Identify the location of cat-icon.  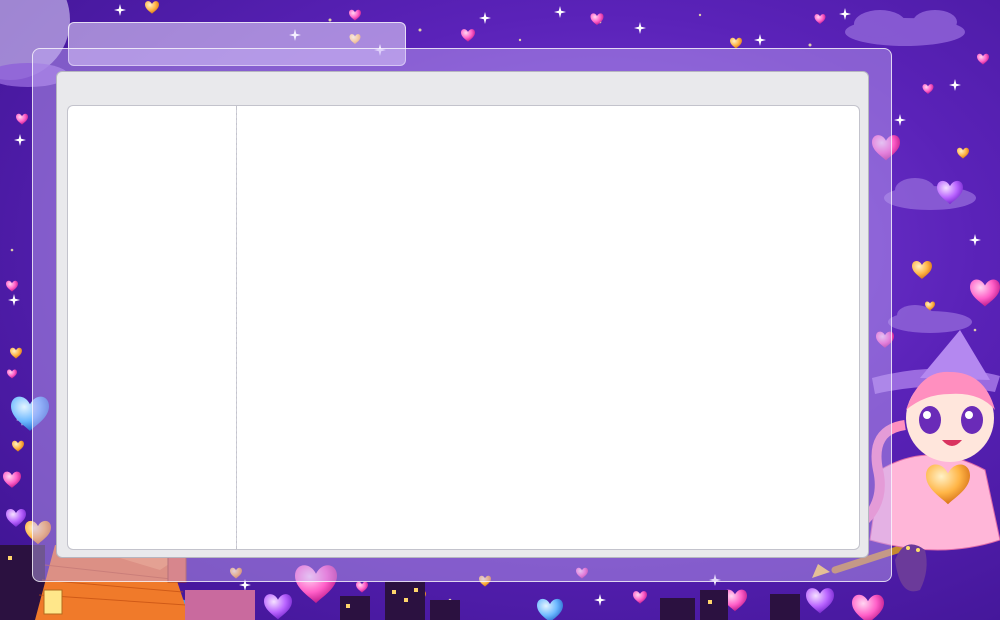
(911, 568).